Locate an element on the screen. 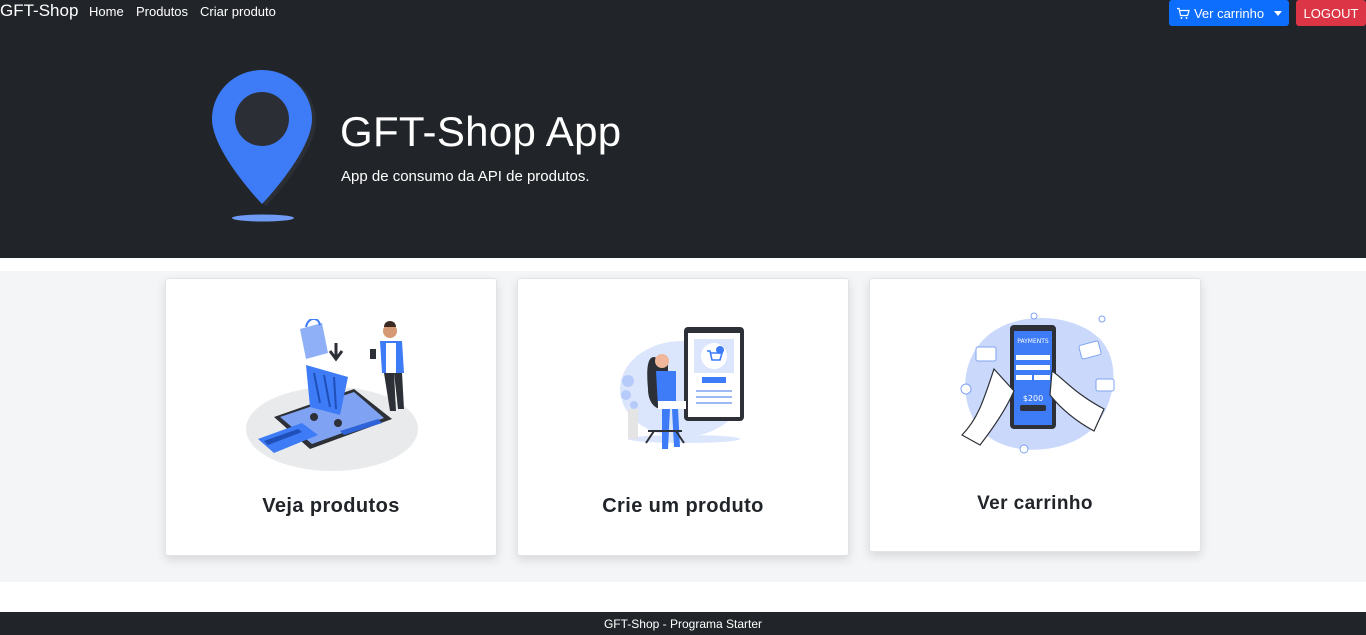  brand-link: GFT-Shop is located at coordinates (39, 11).